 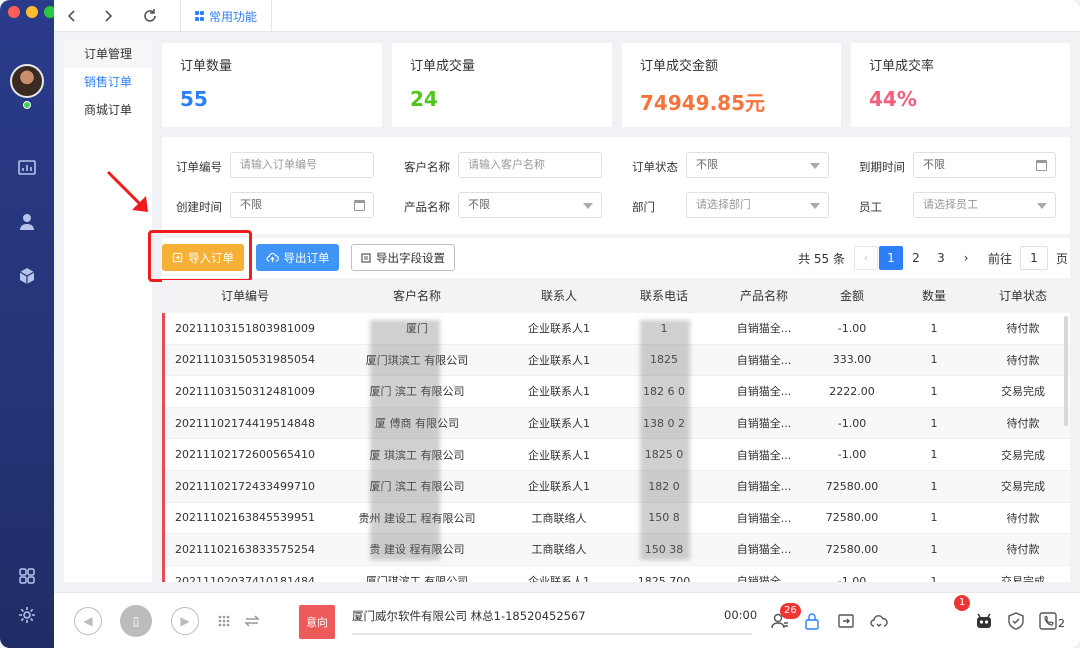 I want to click on user-icon, so click(x=27, y=222).